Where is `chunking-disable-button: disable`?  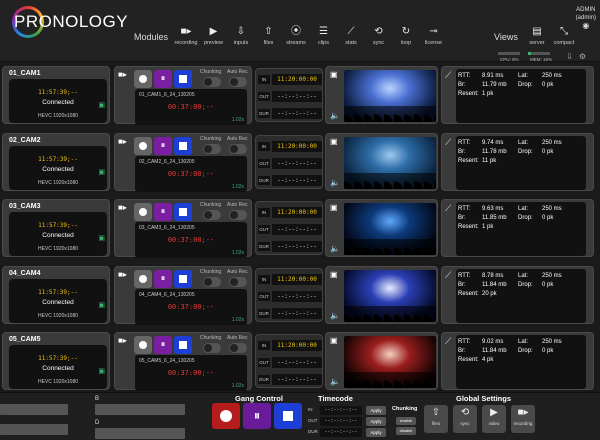 chunking-disable-button: disable is located at coordinates (406, 431).